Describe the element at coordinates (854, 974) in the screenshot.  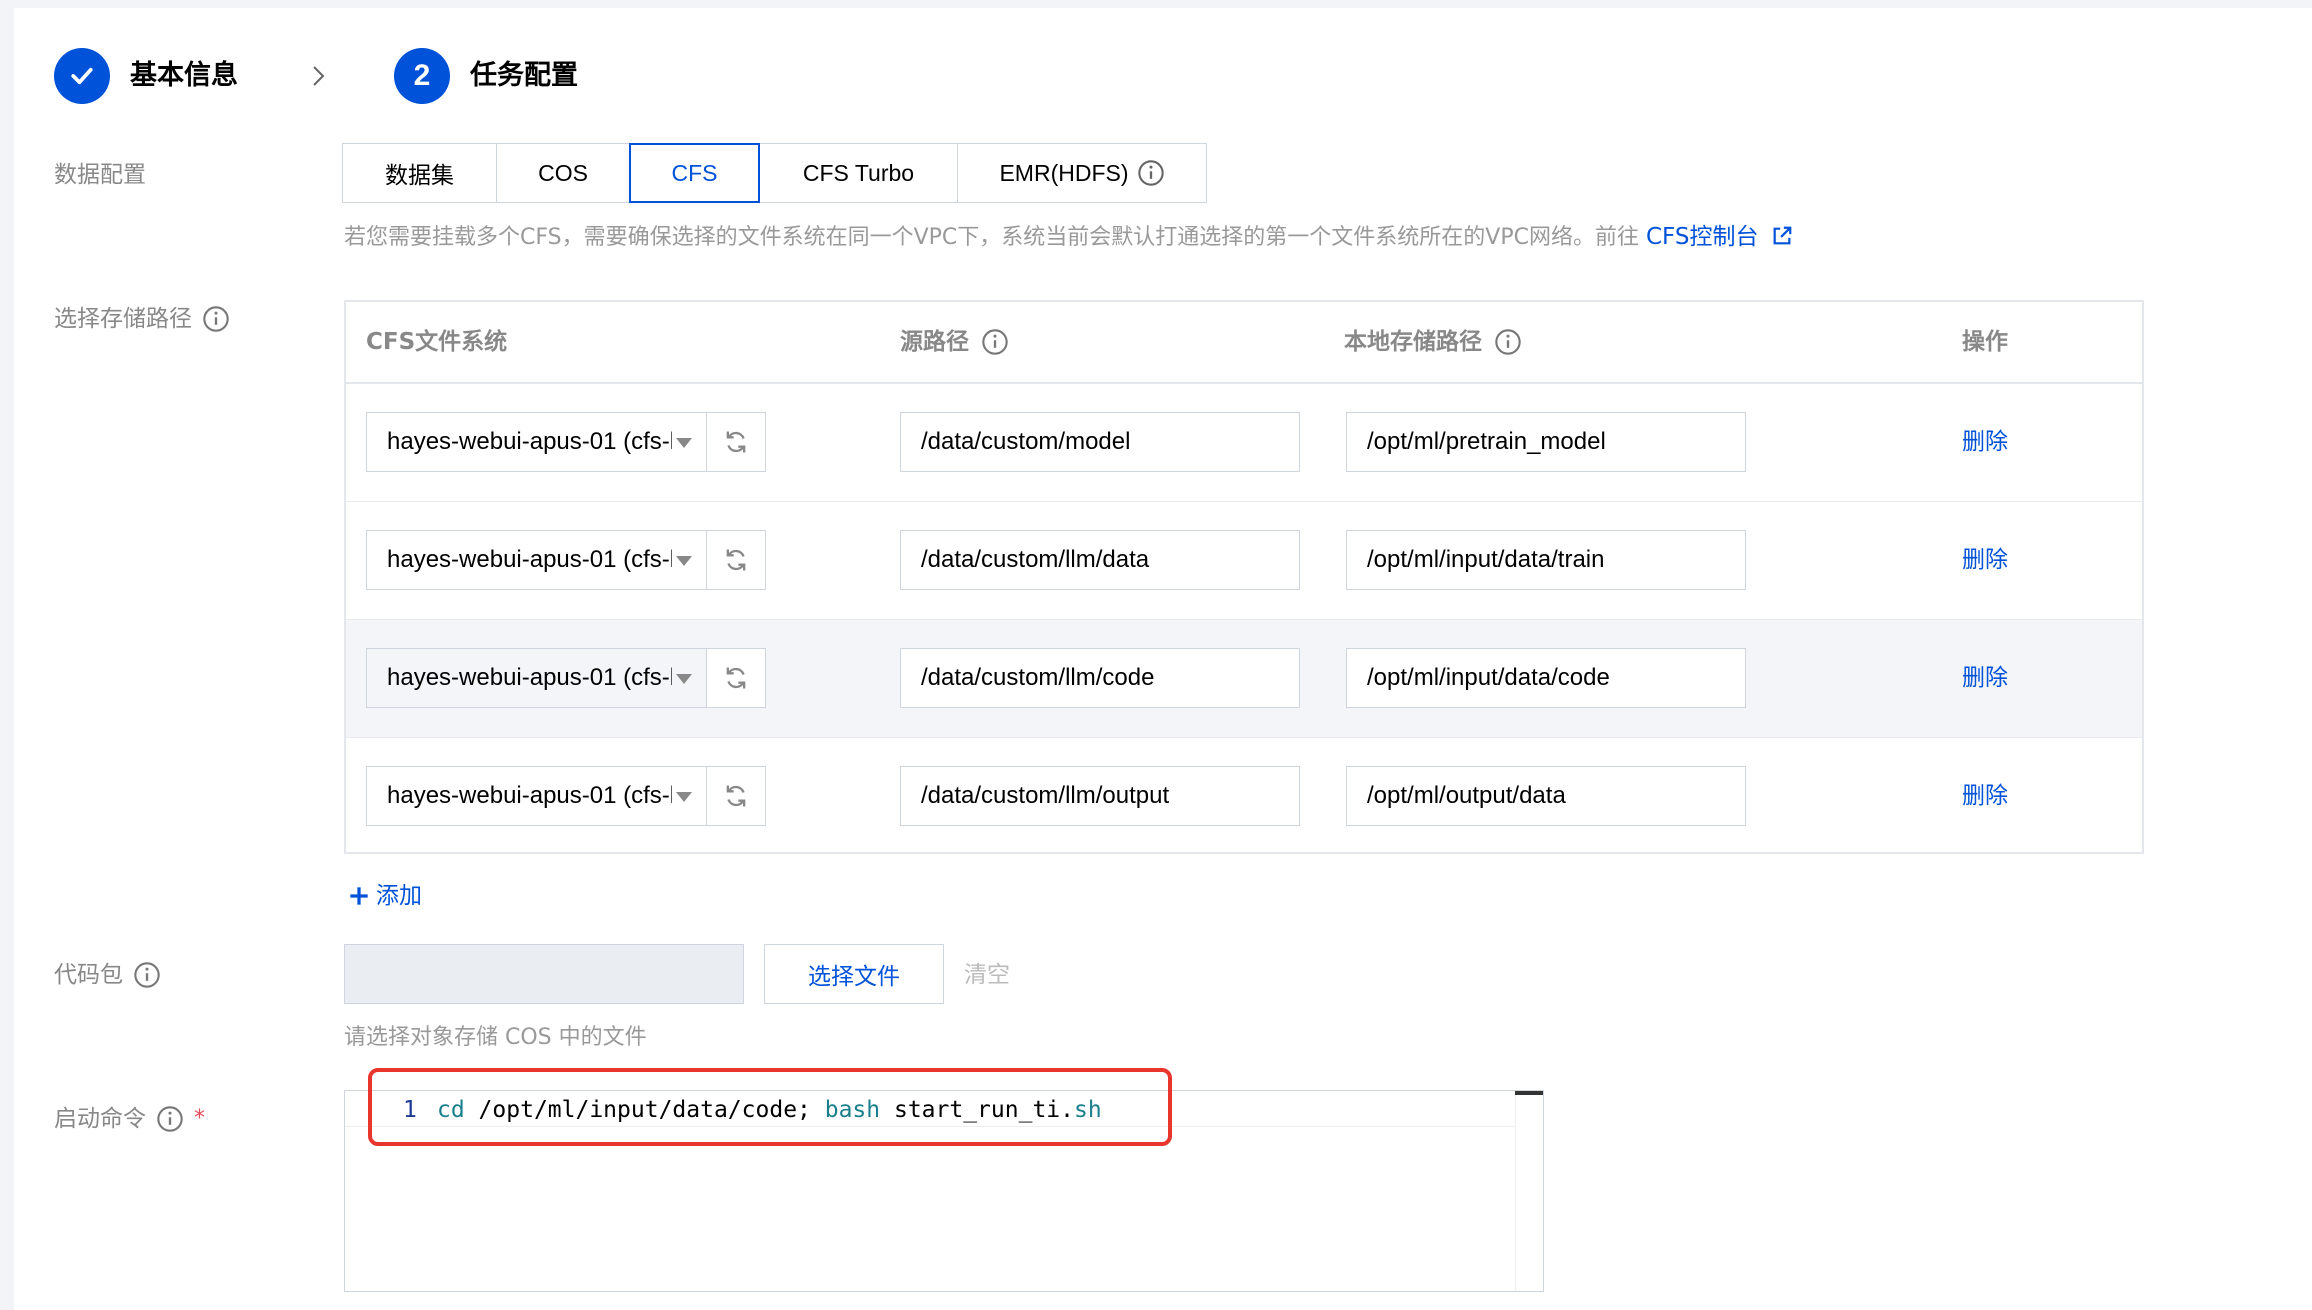
I see `choose-file-button: 选择文件` at that location.